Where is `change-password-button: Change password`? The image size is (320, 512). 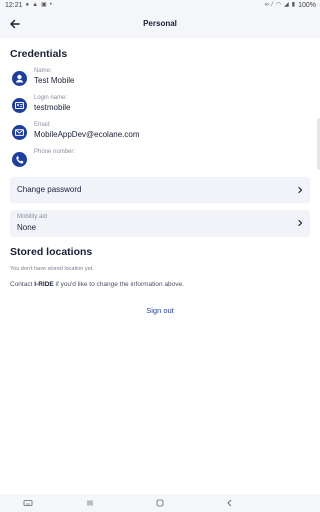 change-password-button: Change password is located at coordinates (160, 190).